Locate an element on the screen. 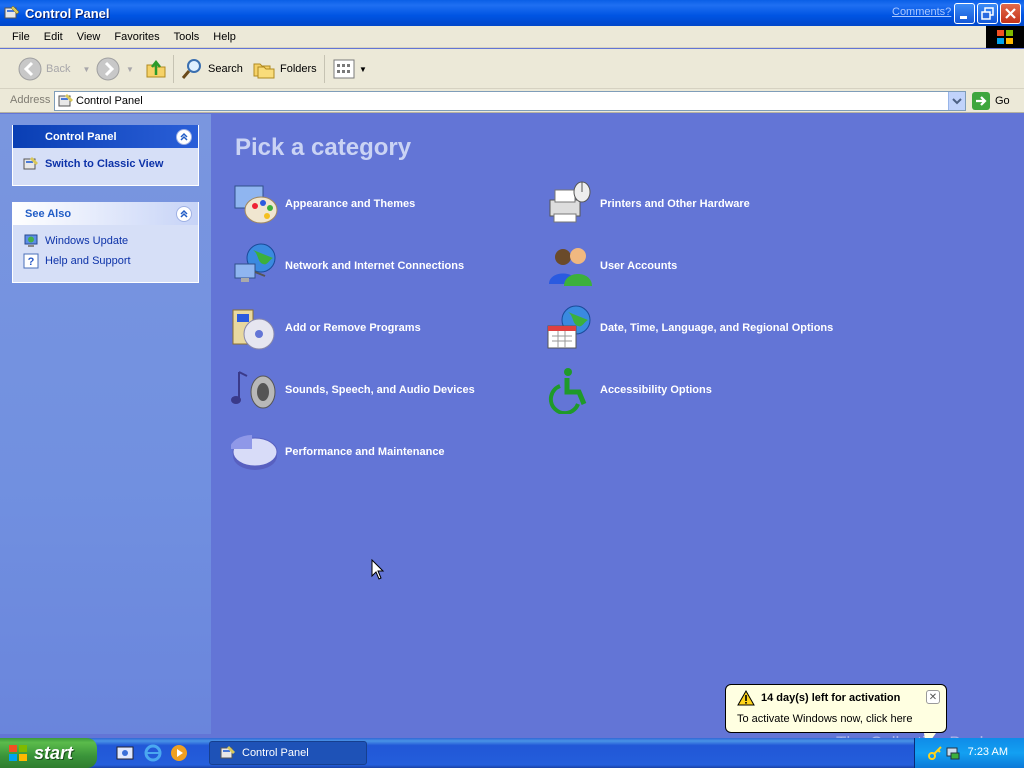 The width and height of the screenshot is (1024, 768). taskbar-item-control-panel: Control Panel is located at coordinates (288, 753).